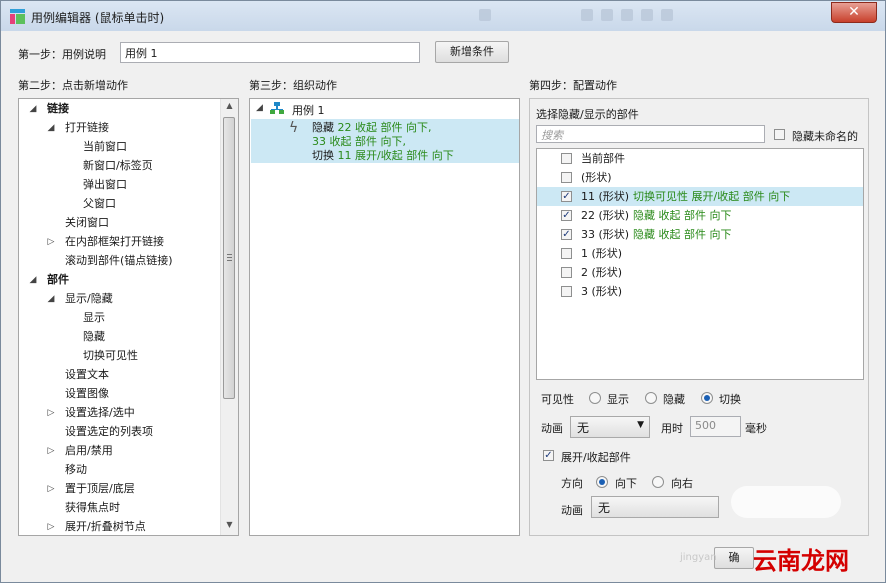 The image size is (886, 583). I want to click on tree-item: ◢ 链接, so click(120, 109).